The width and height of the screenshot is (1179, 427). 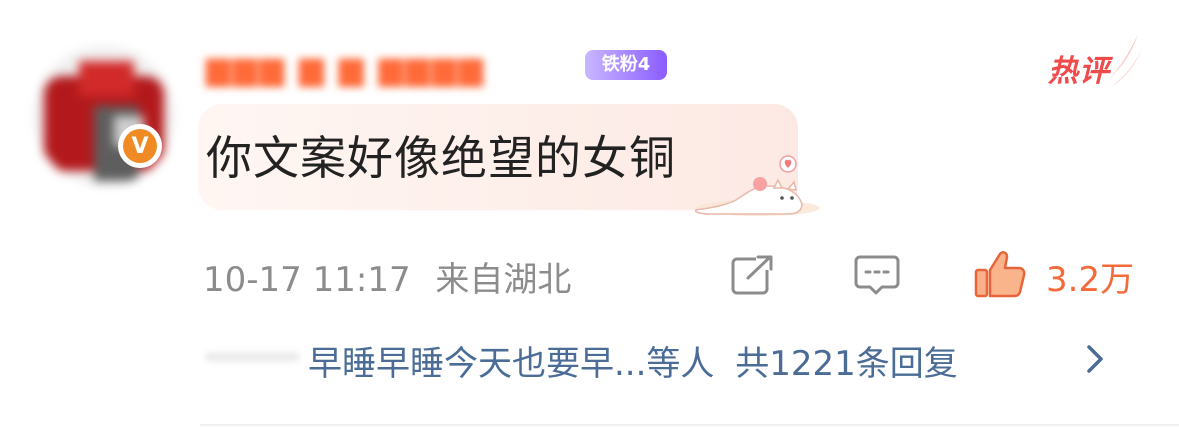 I want to click on cat-sticker-icon, so click(x=757, y=185).